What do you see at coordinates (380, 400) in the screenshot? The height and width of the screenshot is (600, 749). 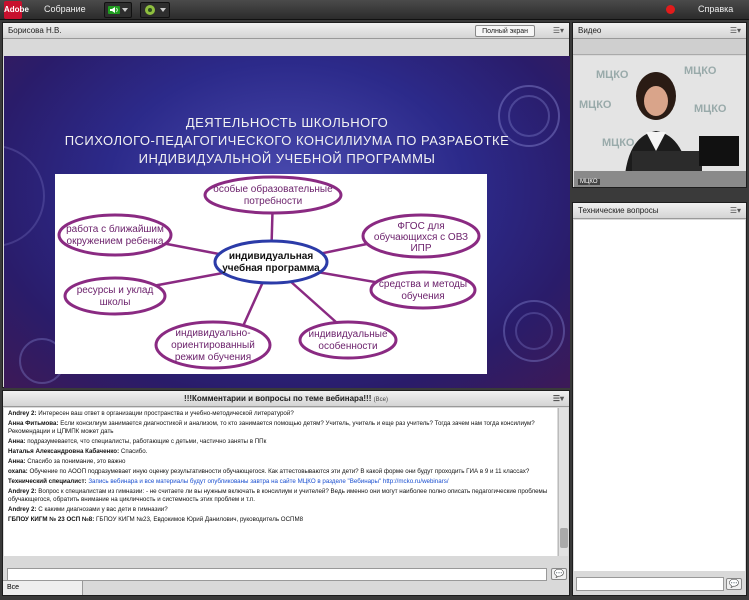 I see `chat-scope: (Все)` at bounding box center [380, 400].